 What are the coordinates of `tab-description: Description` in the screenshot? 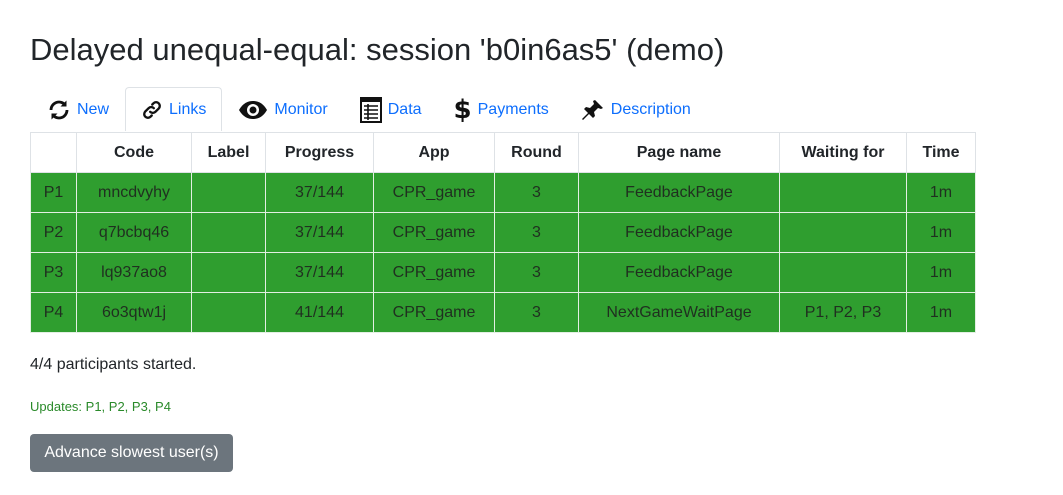 It's located at (636, 109).